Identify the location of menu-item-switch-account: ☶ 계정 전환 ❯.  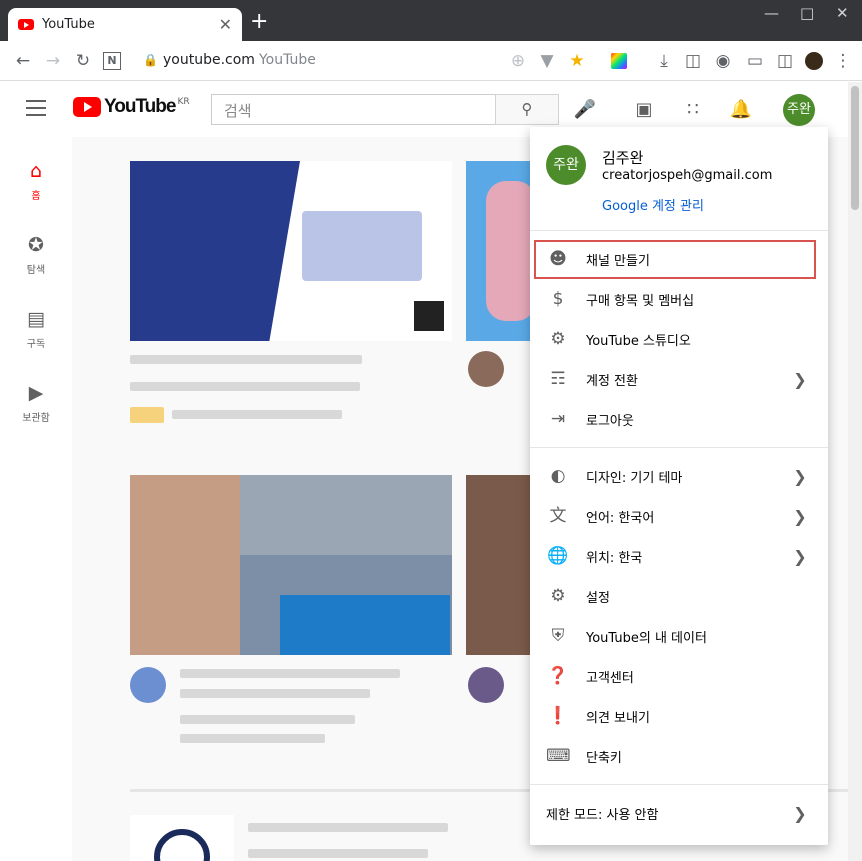
(679, 379).